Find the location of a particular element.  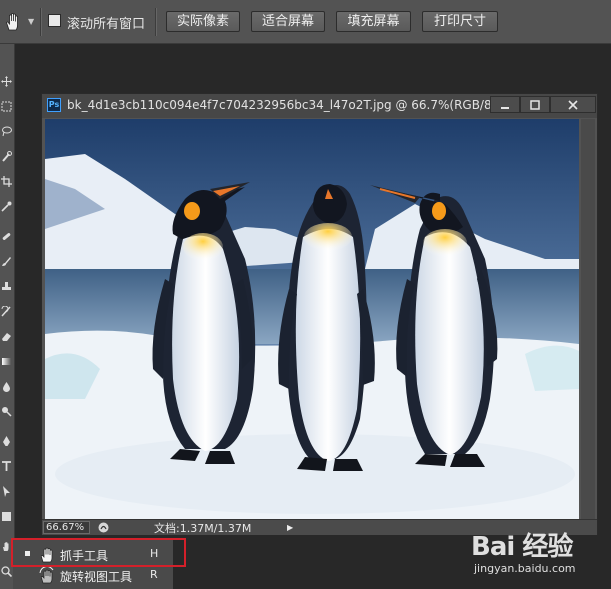

flyout-item-label: 抓手工具 is located at coordinates (84, 556).